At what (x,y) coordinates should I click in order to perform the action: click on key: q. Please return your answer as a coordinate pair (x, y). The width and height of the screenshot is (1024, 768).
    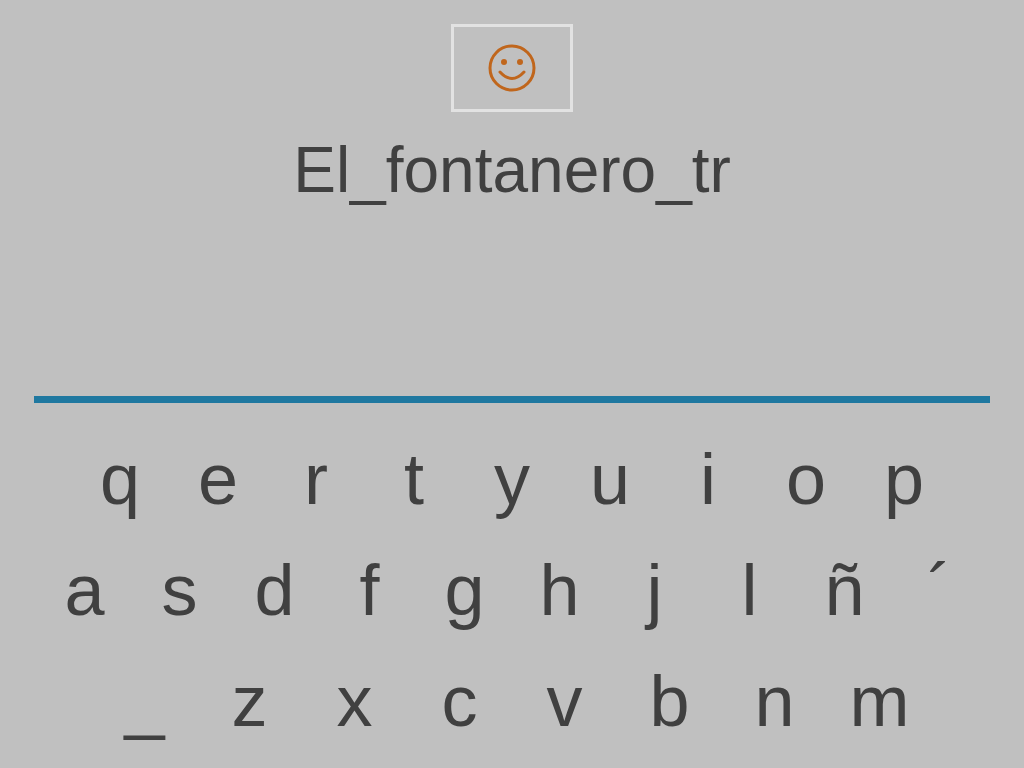
    Looking at the image, I should click on (120, 478).